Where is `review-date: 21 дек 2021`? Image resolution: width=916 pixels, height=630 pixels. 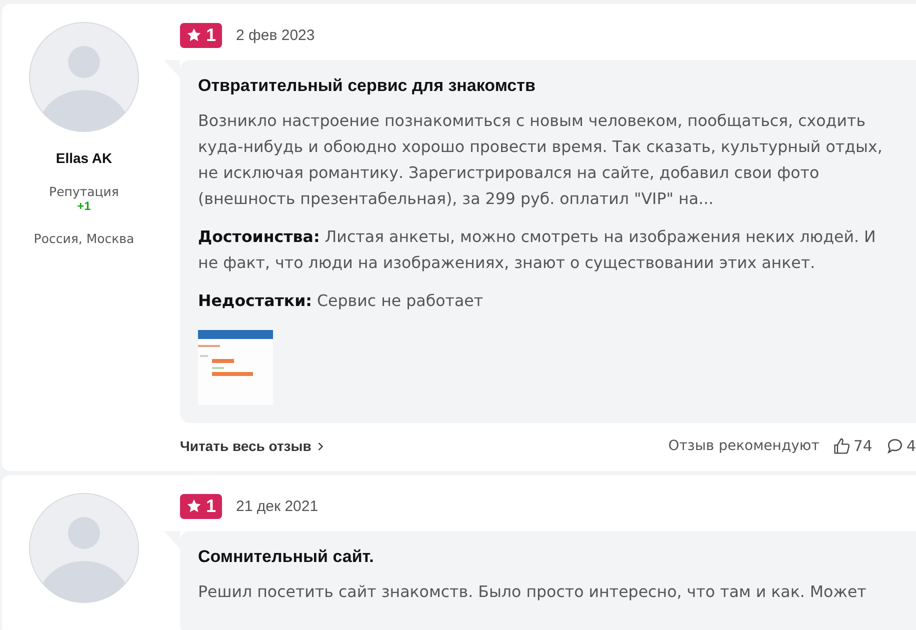 review-date: 21 дек 2021 is located at coordinates (277, 506).